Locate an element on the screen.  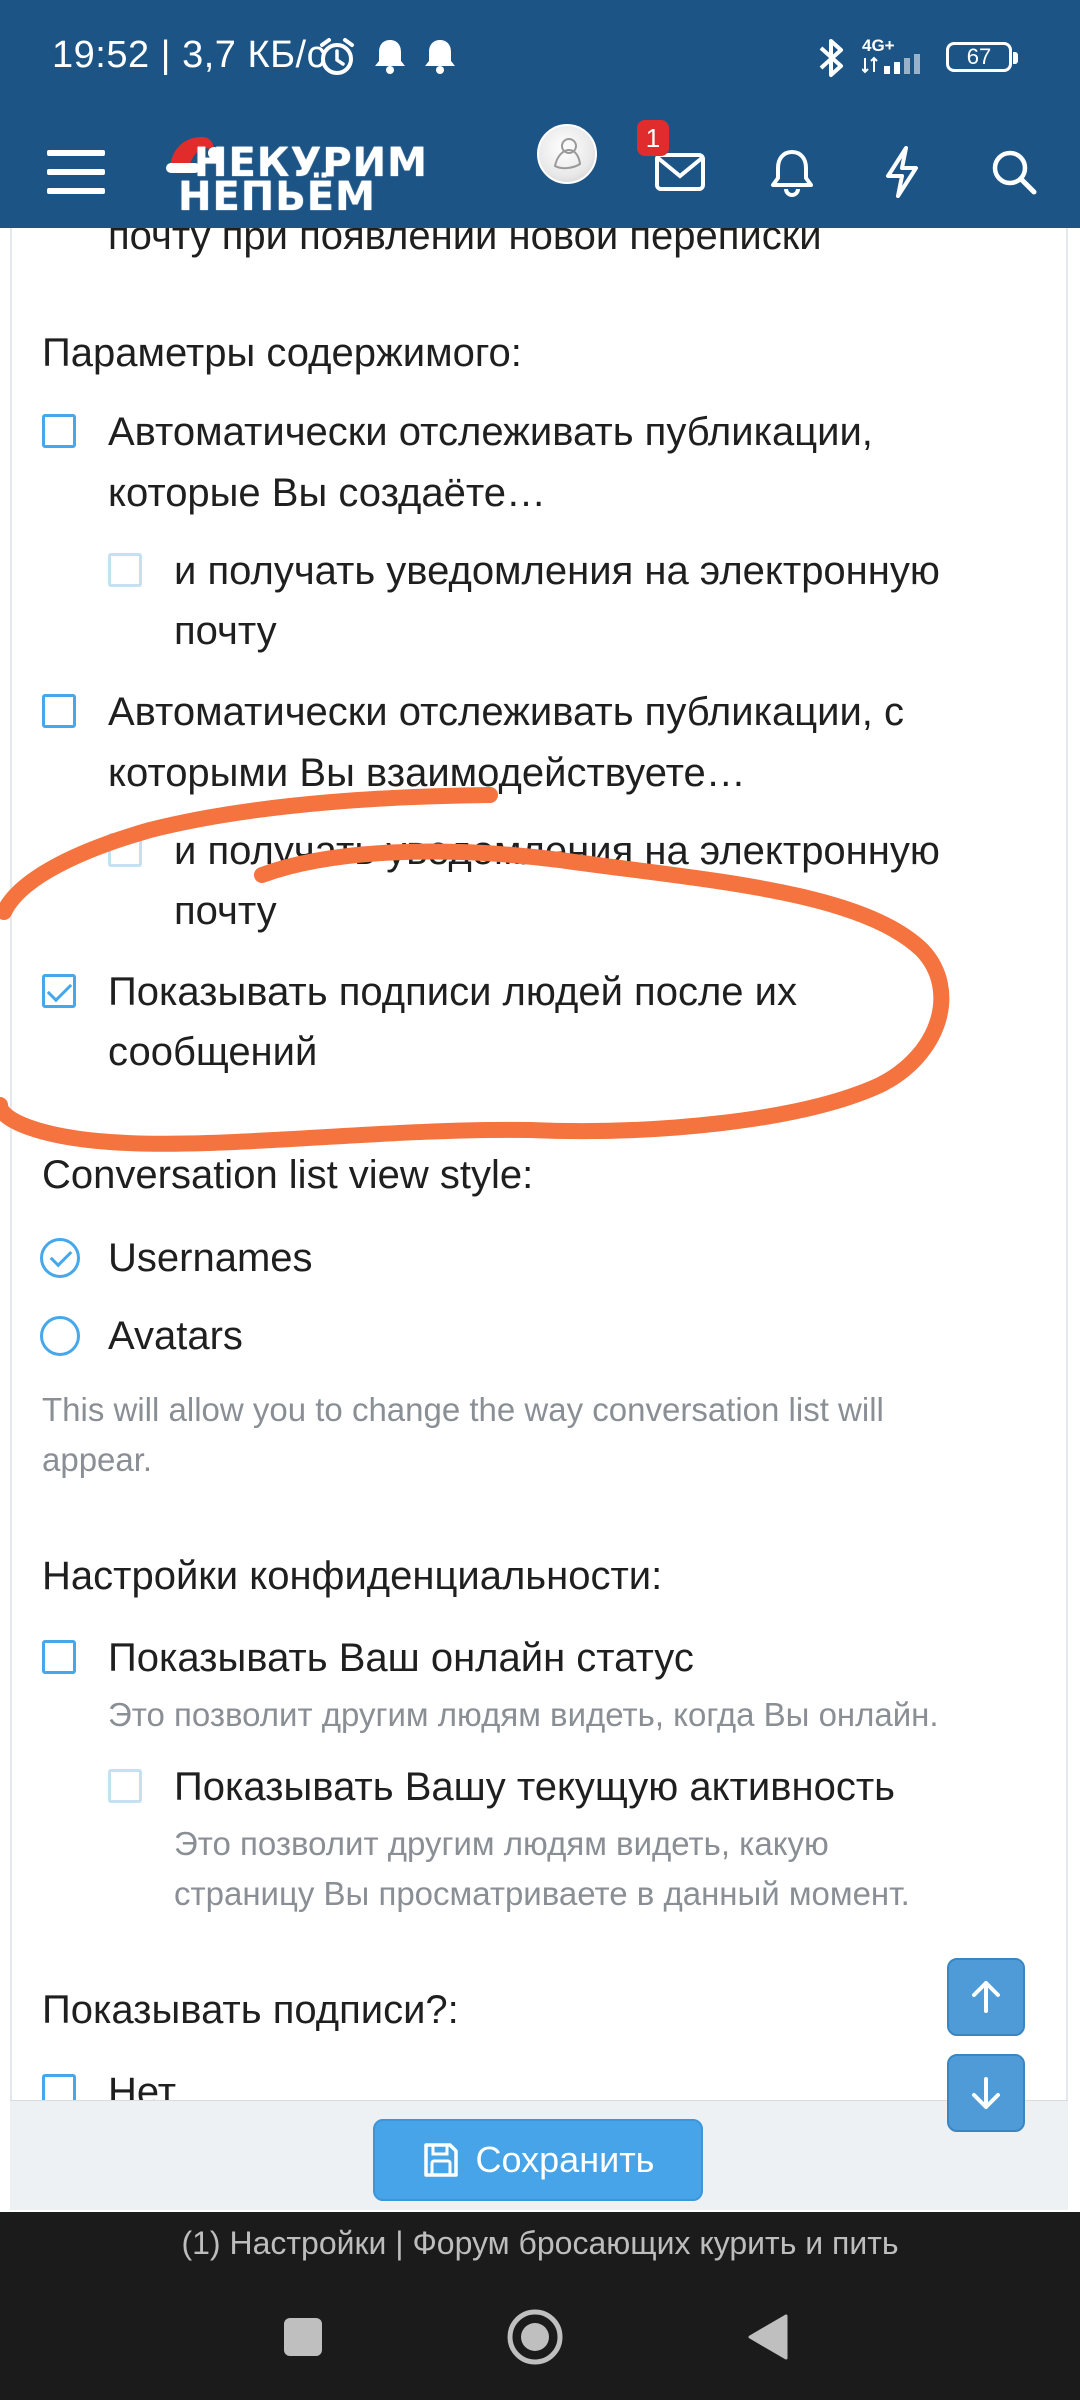
save-button: Сохранить is located at coordinates (538, 2160).